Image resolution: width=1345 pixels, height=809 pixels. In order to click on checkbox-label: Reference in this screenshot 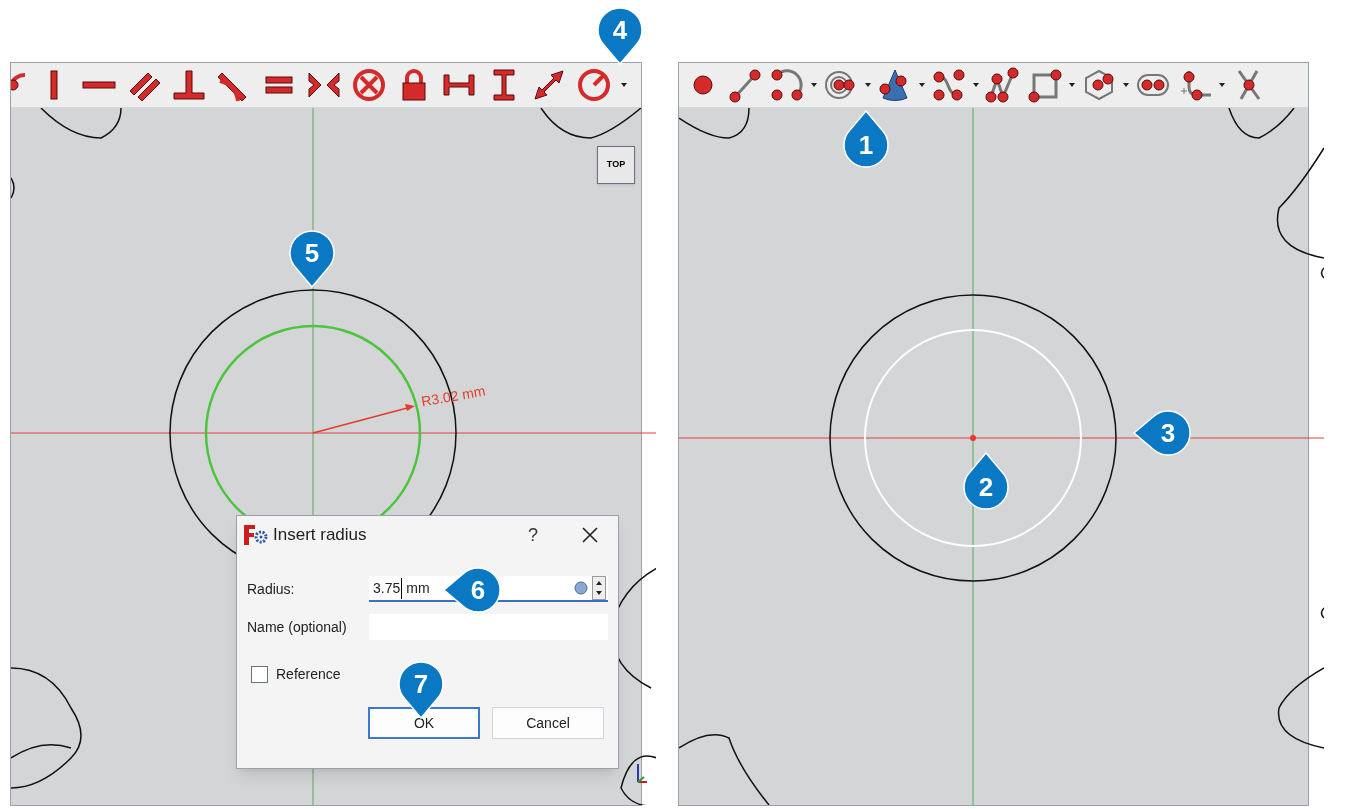, I will do `click(308, 674)`.